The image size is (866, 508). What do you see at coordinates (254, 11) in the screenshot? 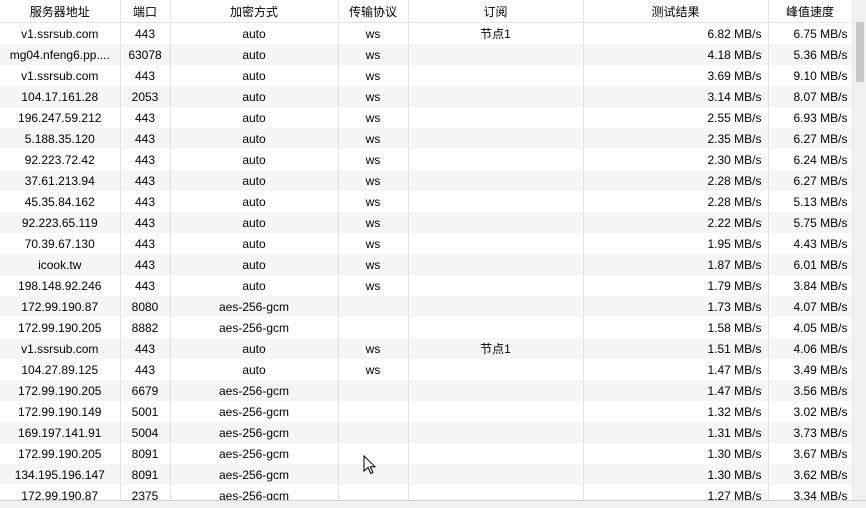
I see `column-header-encryption: 加密方式` at bounding box center [254, 11].